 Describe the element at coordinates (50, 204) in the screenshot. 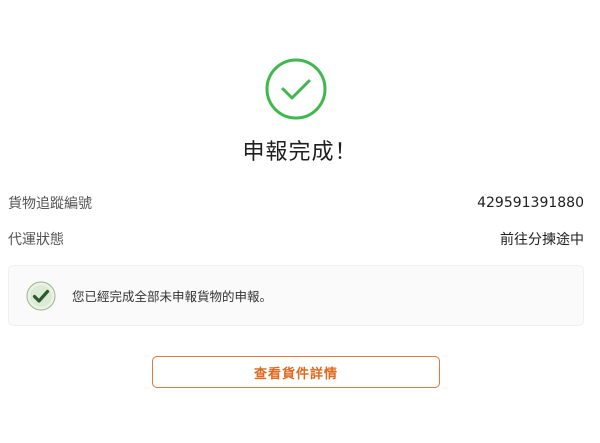

I see `tracking-number-label: 貨物追蹤編號` at that location.